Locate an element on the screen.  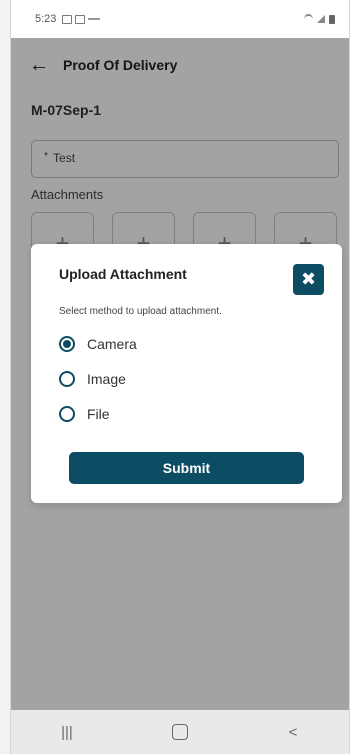
modal-title: Upload Attachment is located at coordinates (123, 274).